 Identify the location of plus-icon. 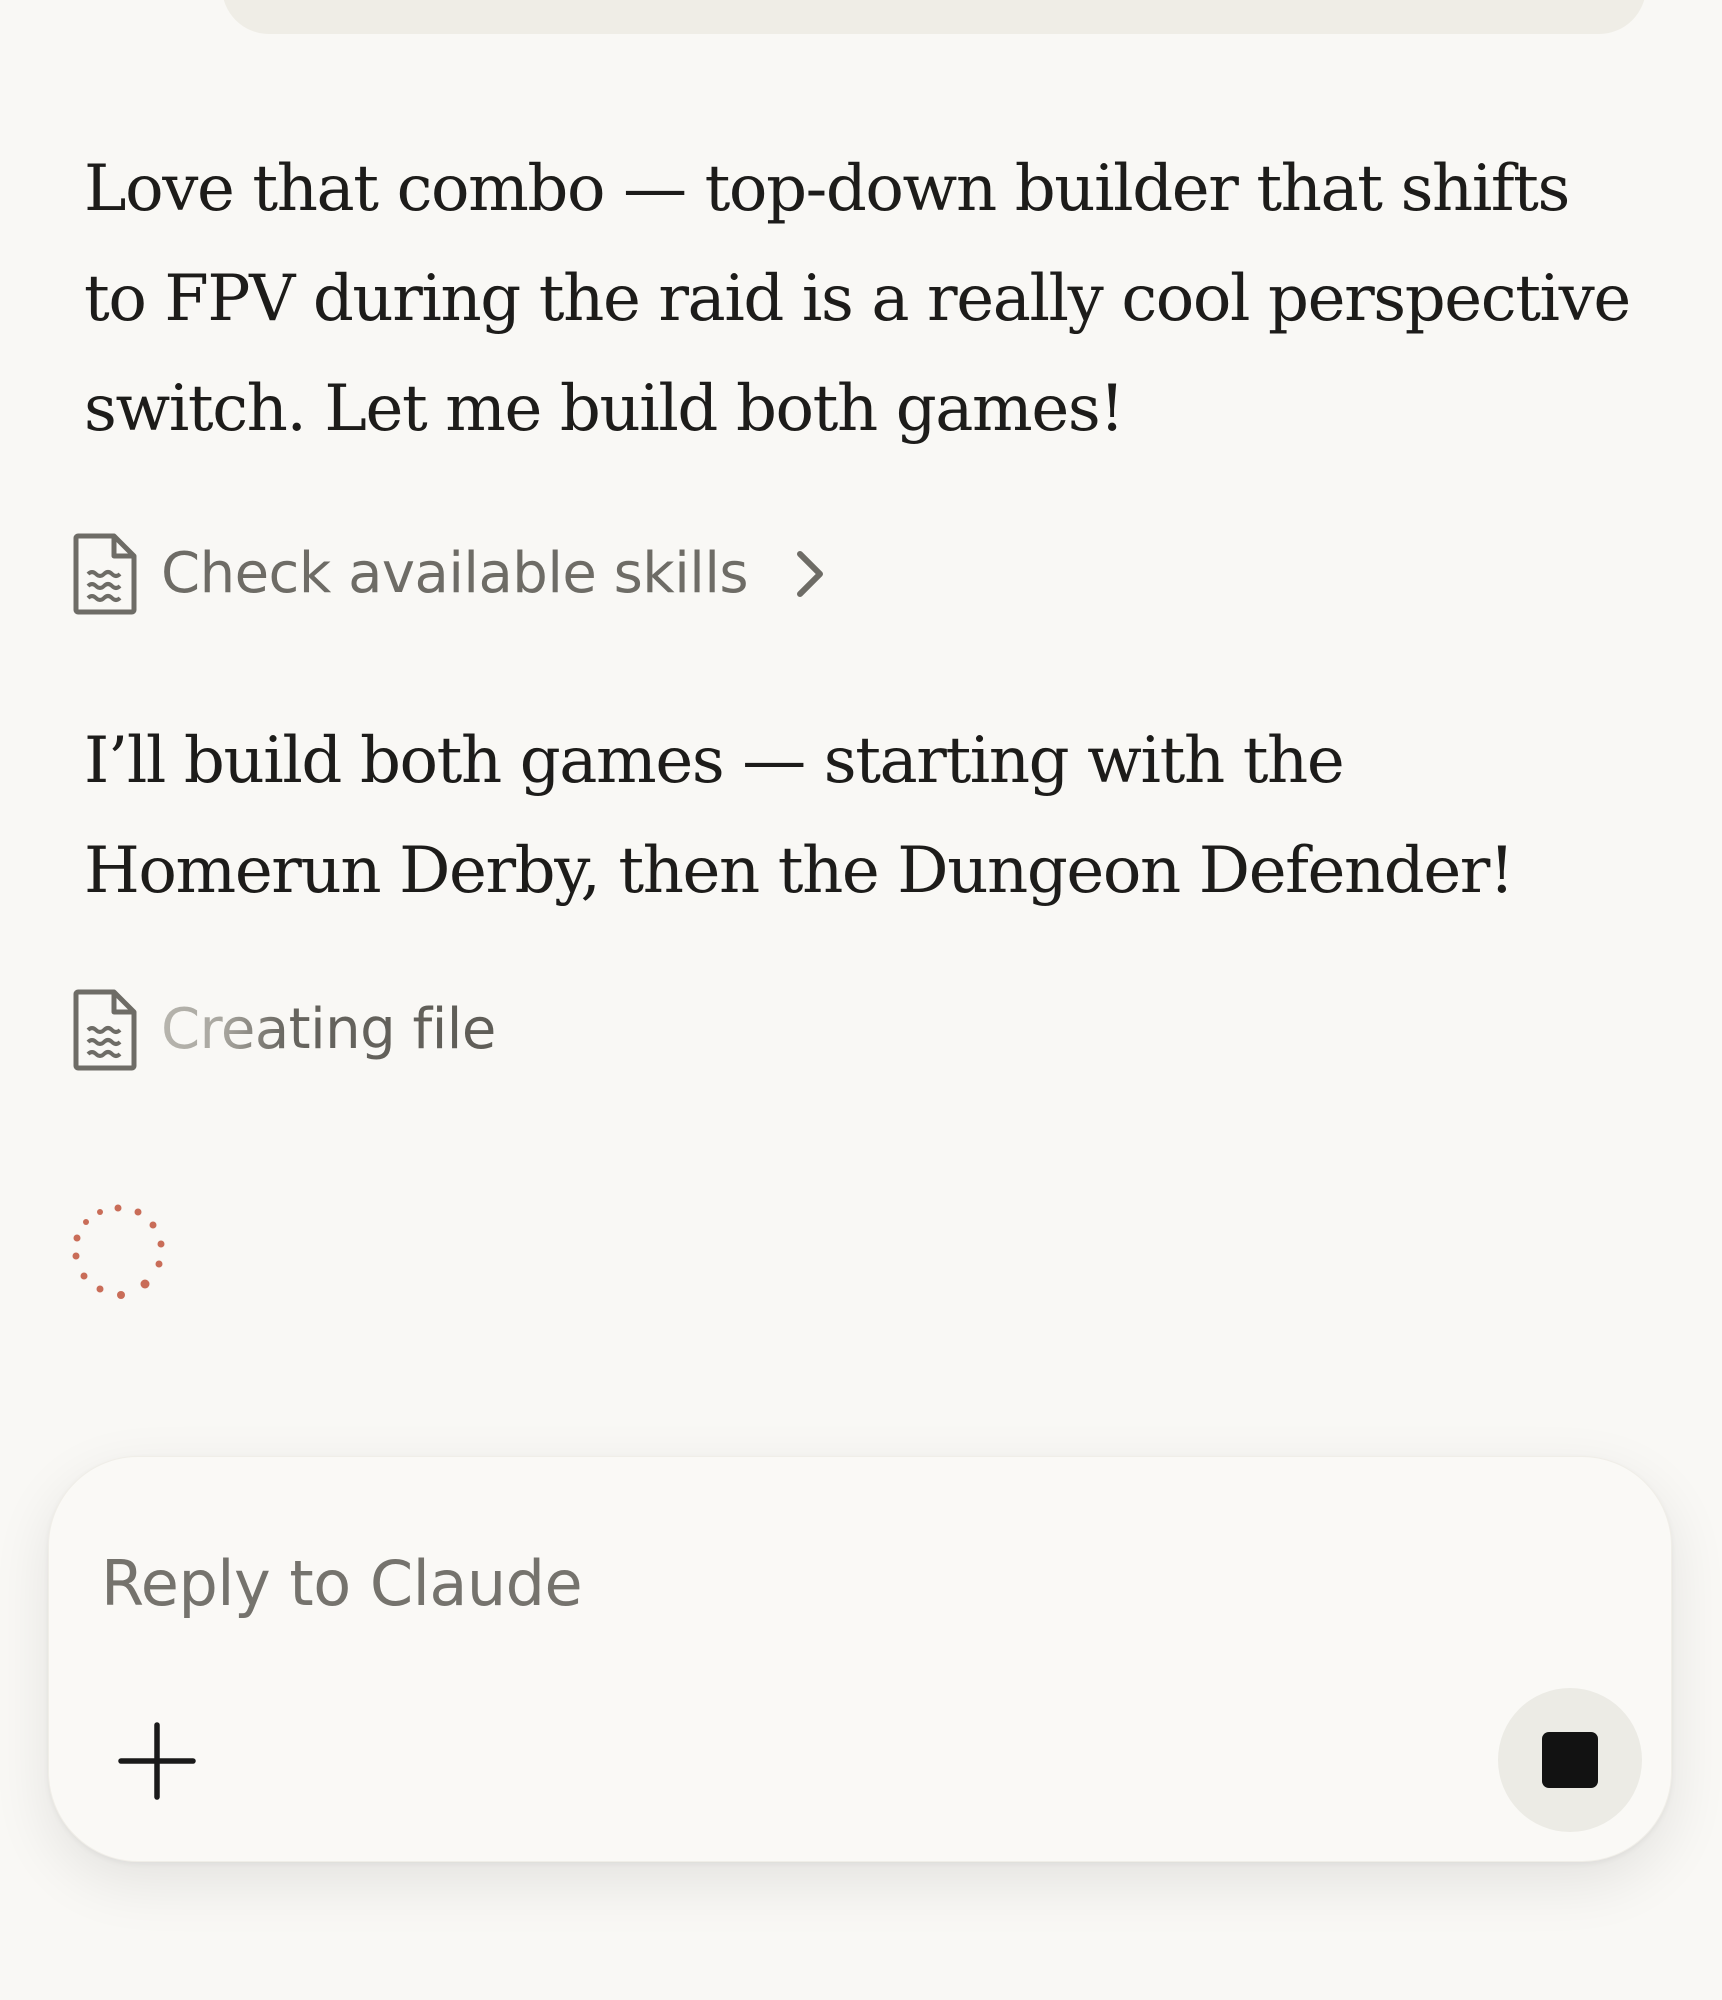
(157, 1761).